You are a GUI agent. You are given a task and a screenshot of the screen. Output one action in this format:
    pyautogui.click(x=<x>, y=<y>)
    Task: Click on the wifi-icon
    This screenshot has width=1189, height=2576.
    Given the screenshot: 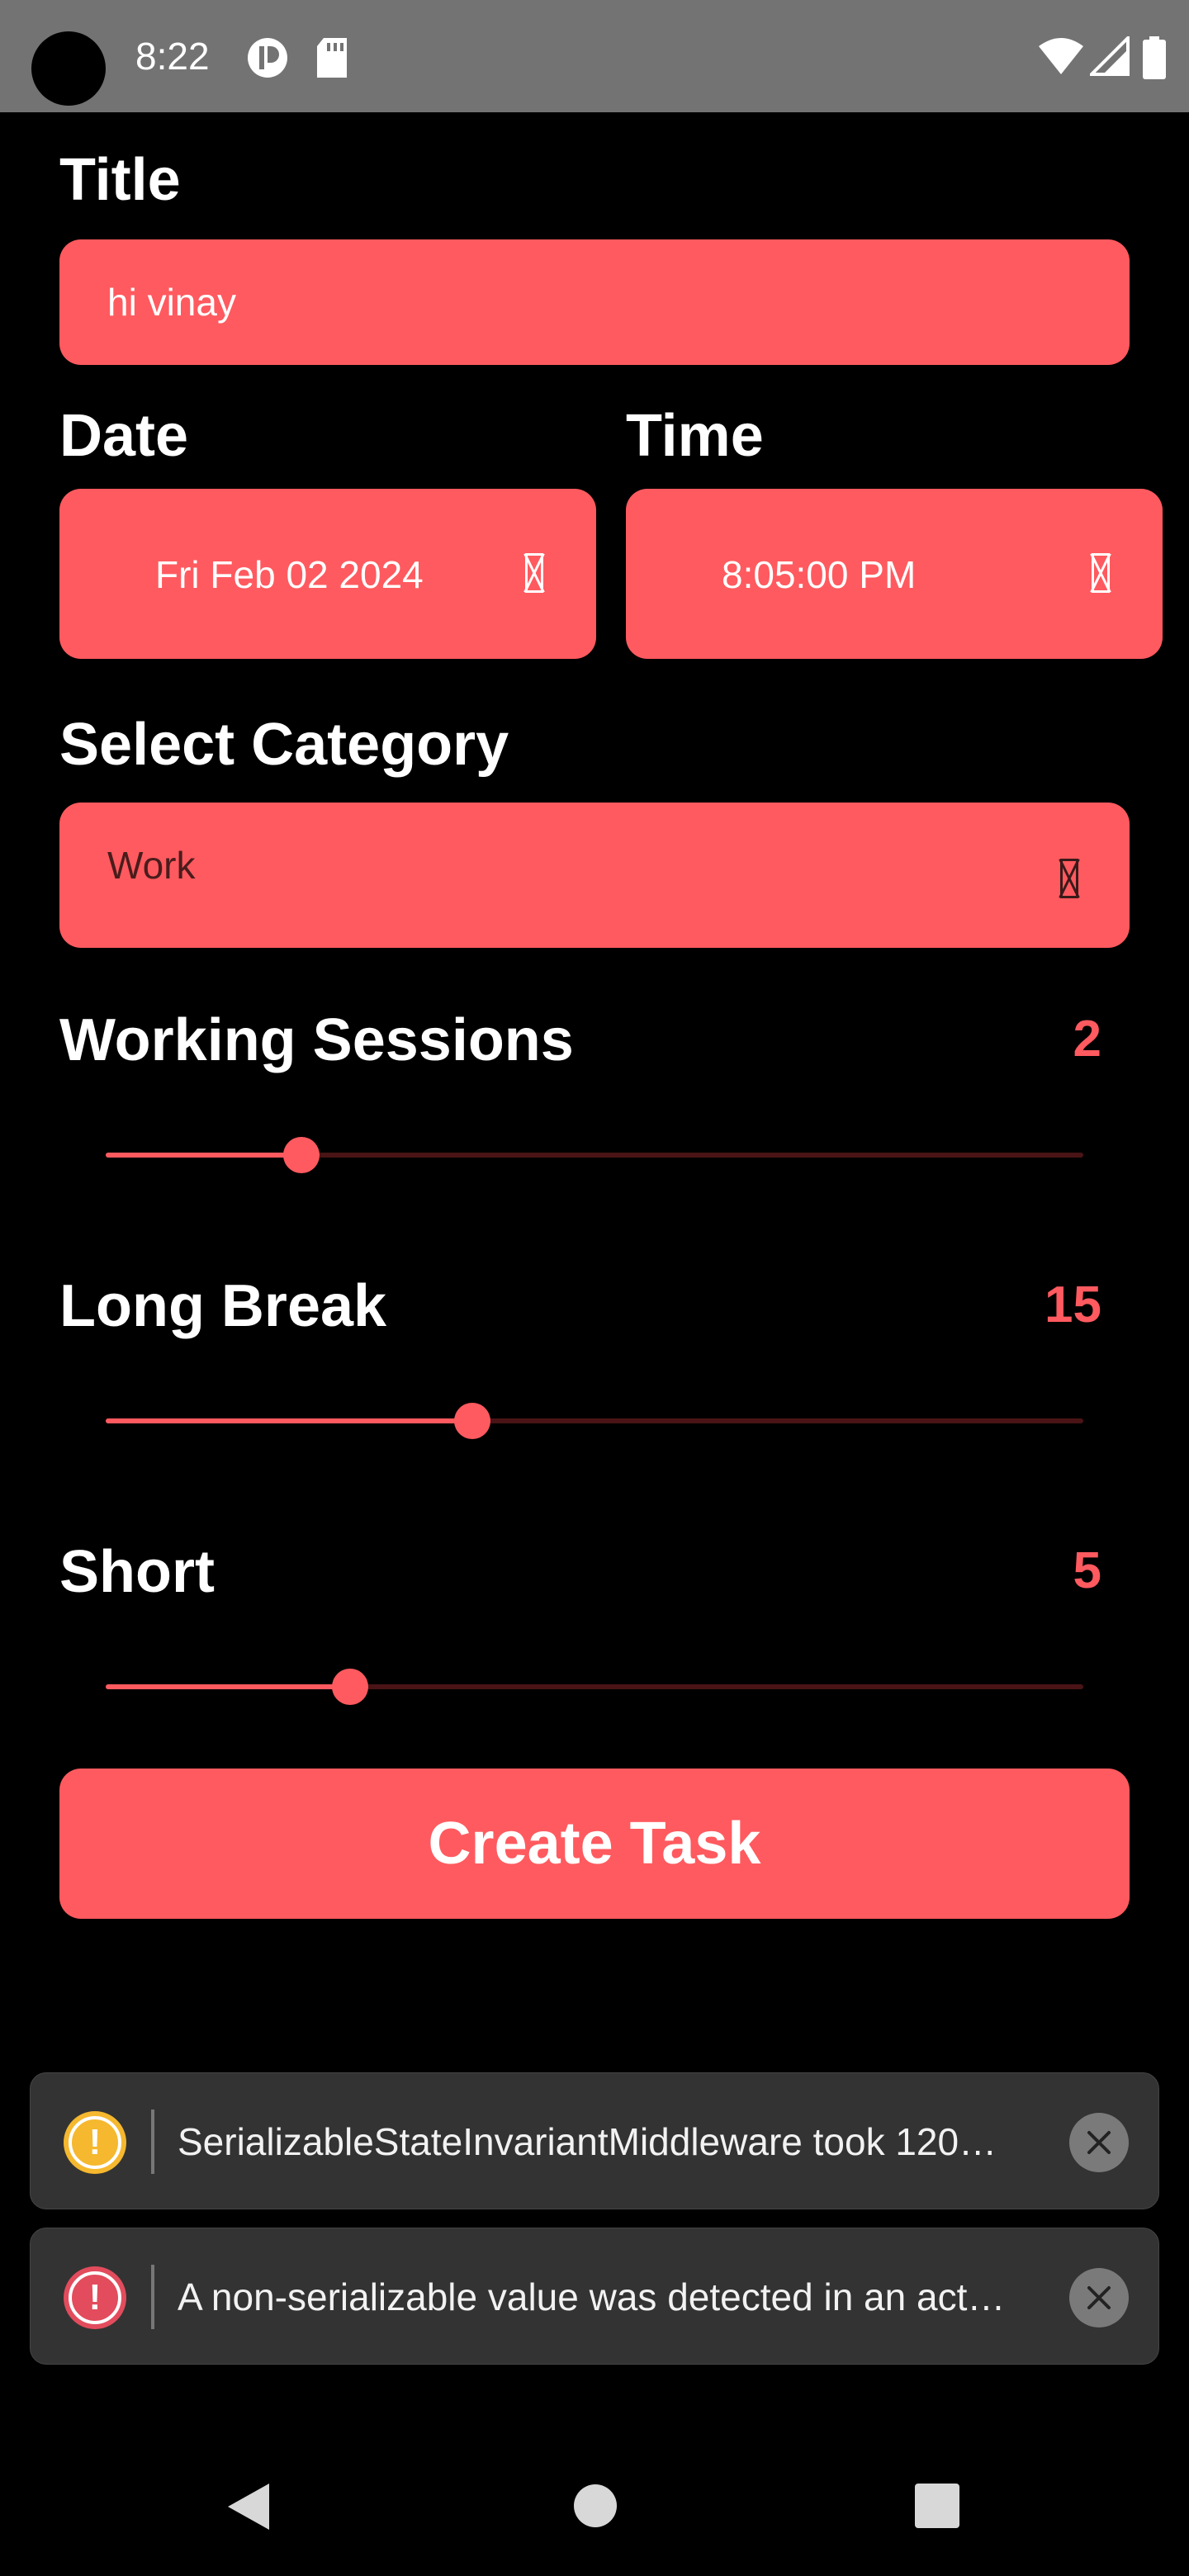 What is the action you would take?
    pyautogui.click(x=1061, y=56)
    